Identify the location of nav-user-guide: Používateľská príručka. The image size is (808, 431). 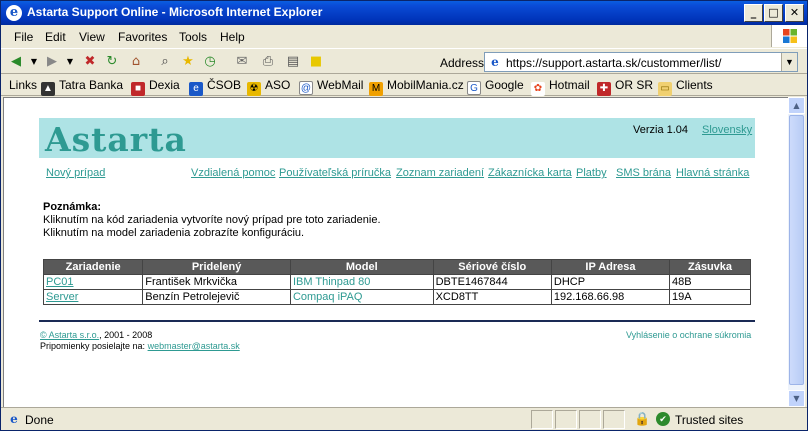
(335, 173).